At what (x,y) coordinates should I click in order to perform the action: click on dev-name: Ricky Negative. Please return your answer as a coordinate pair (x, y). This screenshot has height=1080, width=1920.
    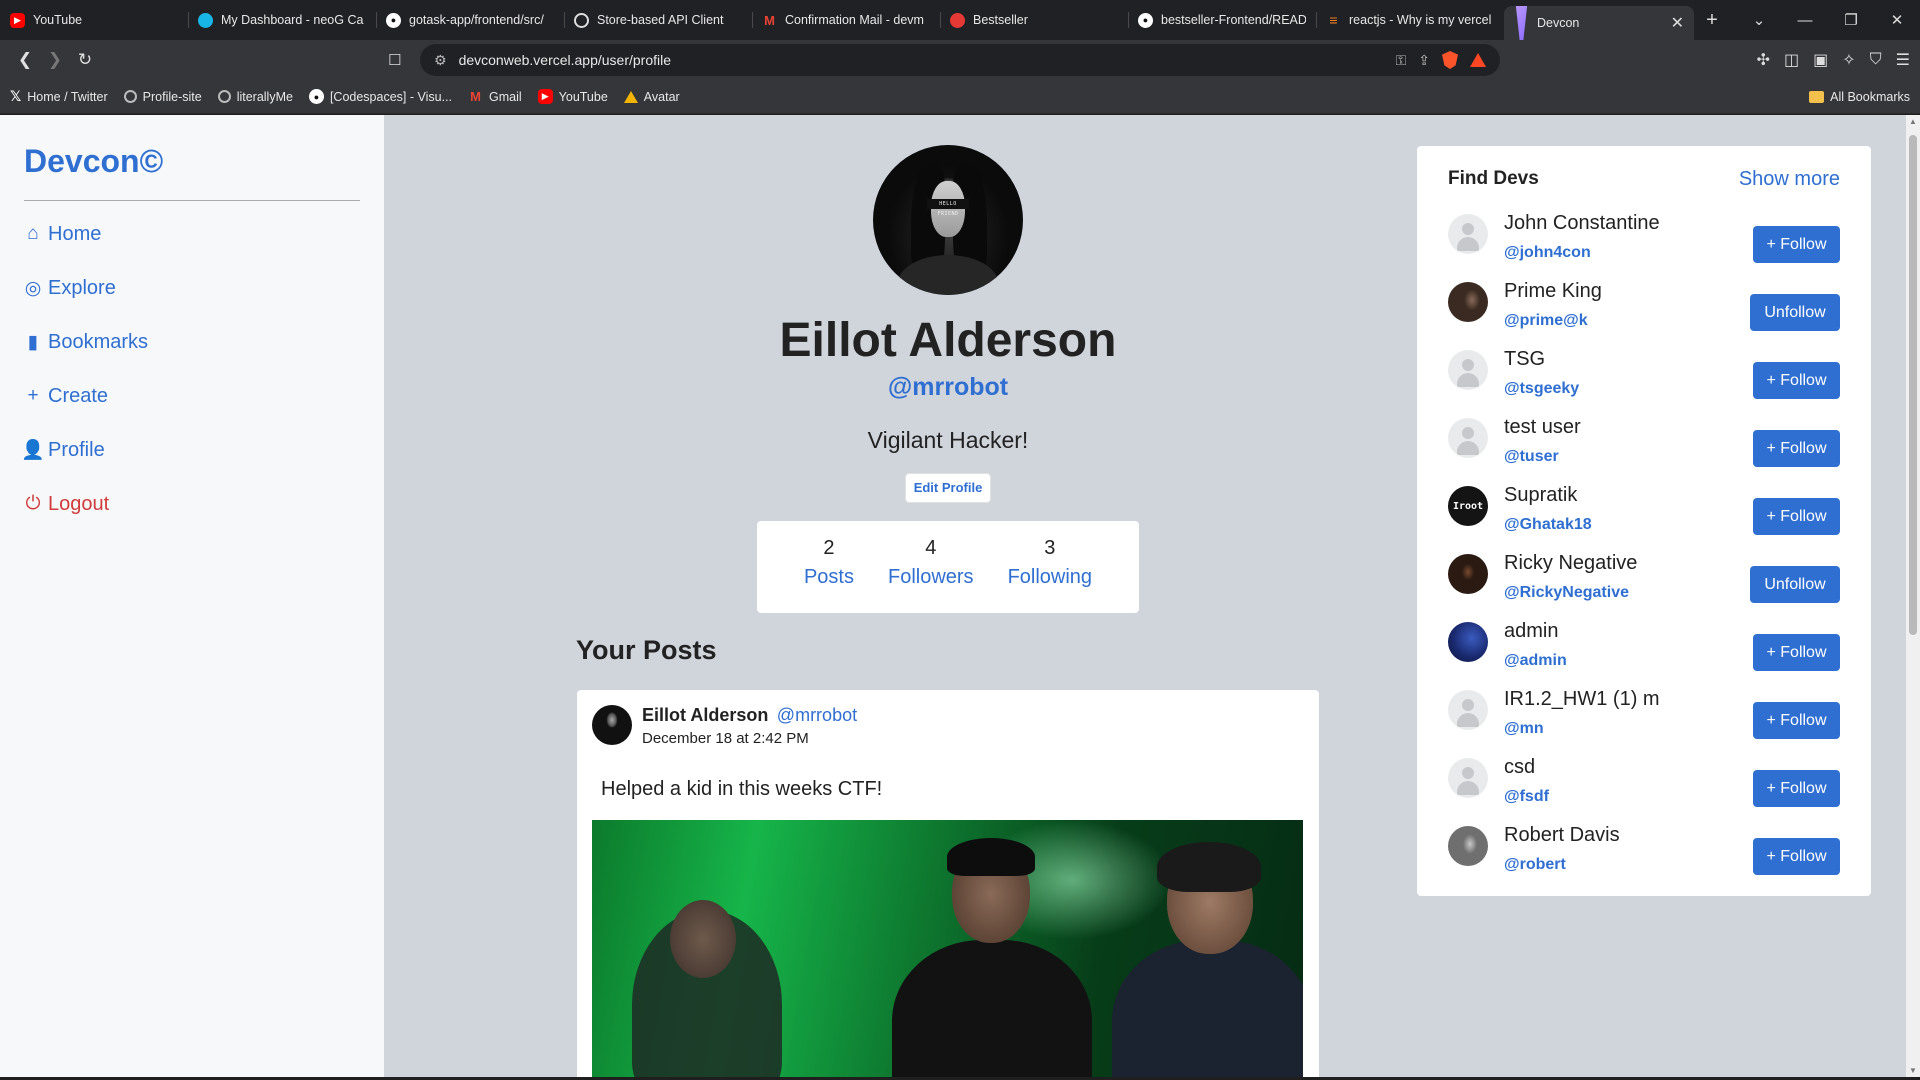
    Looking at the image, I should click on (1570, 563).